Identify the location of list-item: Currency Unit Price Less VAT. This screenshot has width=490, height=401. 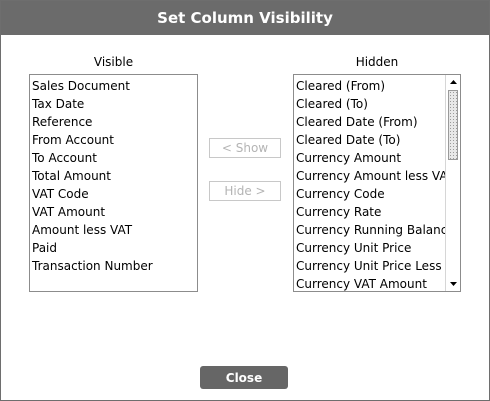
(377, 266).